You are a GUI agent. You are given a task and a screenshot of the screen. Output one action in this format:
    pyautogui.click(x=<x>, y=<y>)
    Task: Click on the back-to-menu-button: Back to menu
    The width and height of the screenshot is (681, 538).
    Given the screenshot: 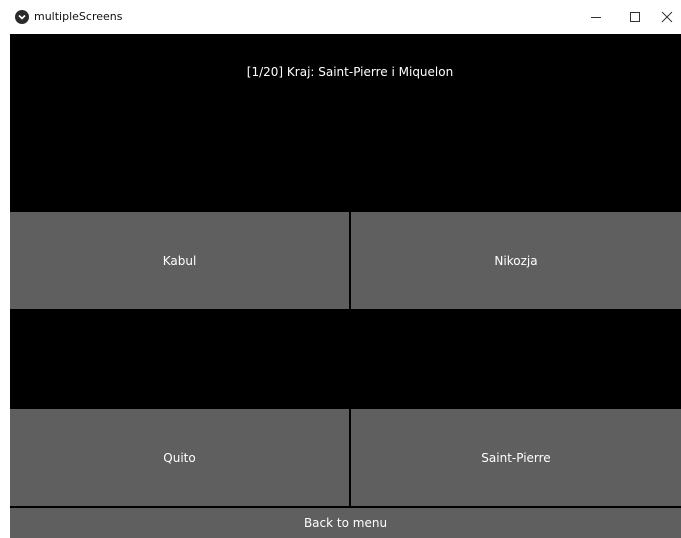 What is the action you would take?
    pyautogui.click(x=345, y=523)
    